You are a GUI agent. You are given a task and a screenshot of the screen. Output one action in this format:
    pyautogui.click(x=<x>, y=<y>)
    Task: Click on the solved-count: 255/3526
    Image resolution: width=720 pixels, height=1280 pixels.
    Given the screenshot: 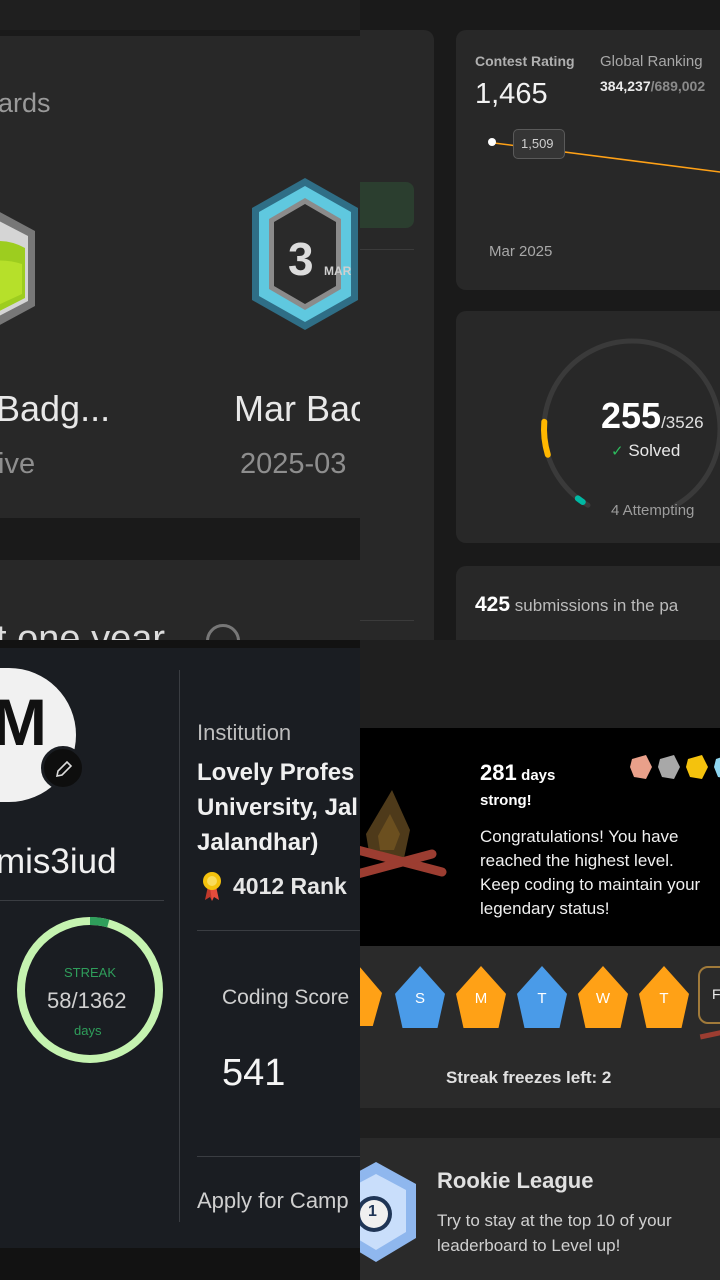 What is the action you would take?
    pyautogui.click(x=652, y=416)
    